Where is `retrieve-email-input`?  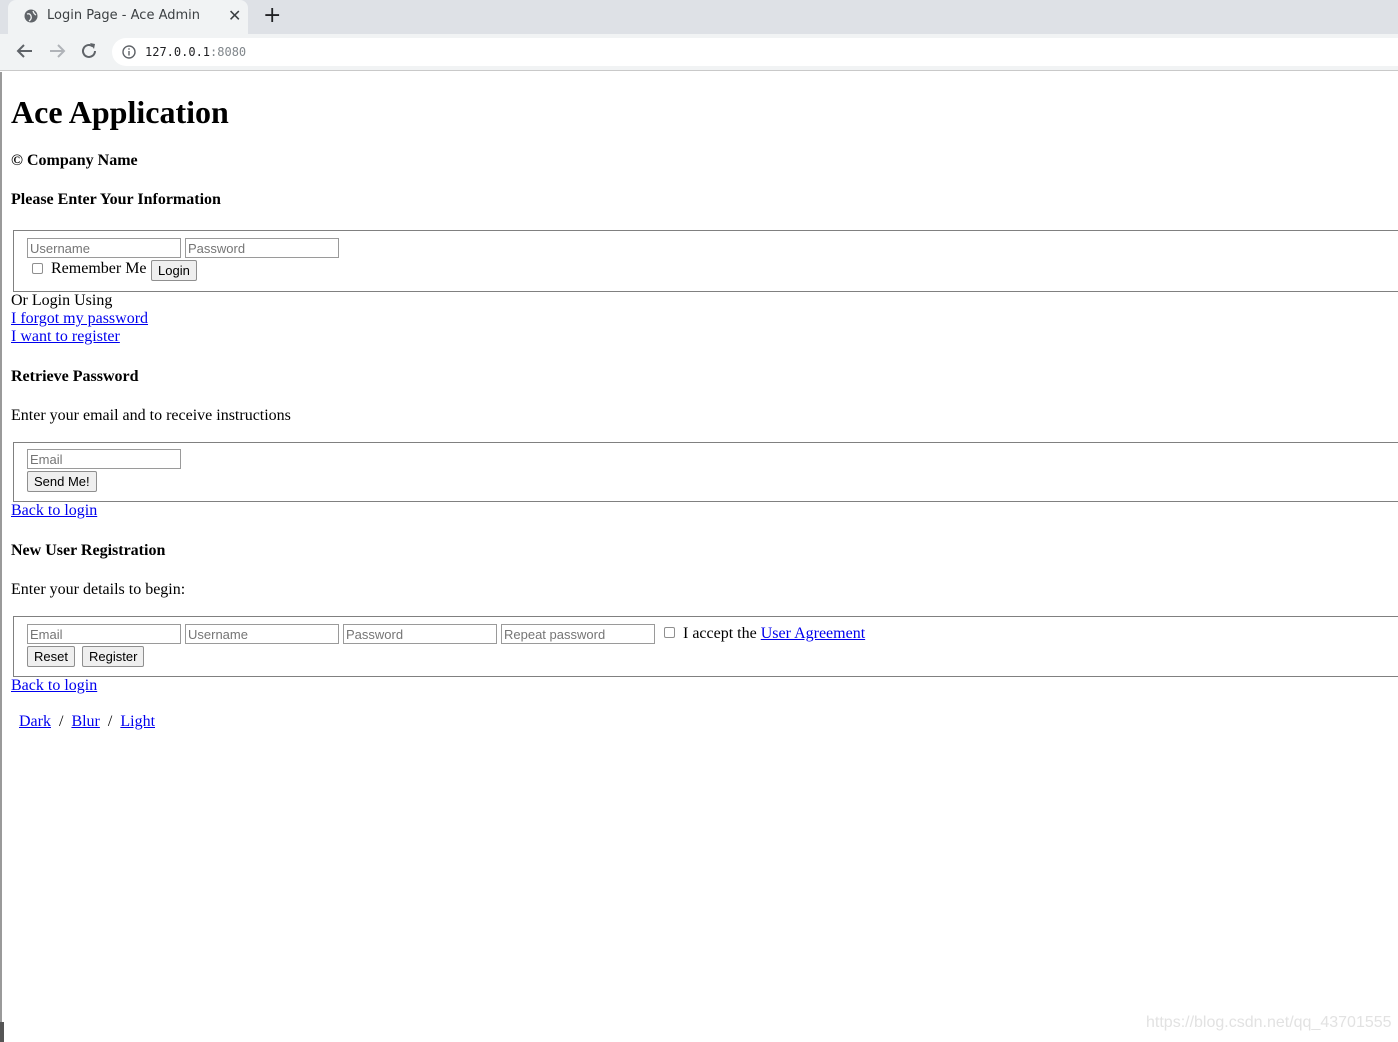
retrieve-email-input is located at coordinates (104, 459).